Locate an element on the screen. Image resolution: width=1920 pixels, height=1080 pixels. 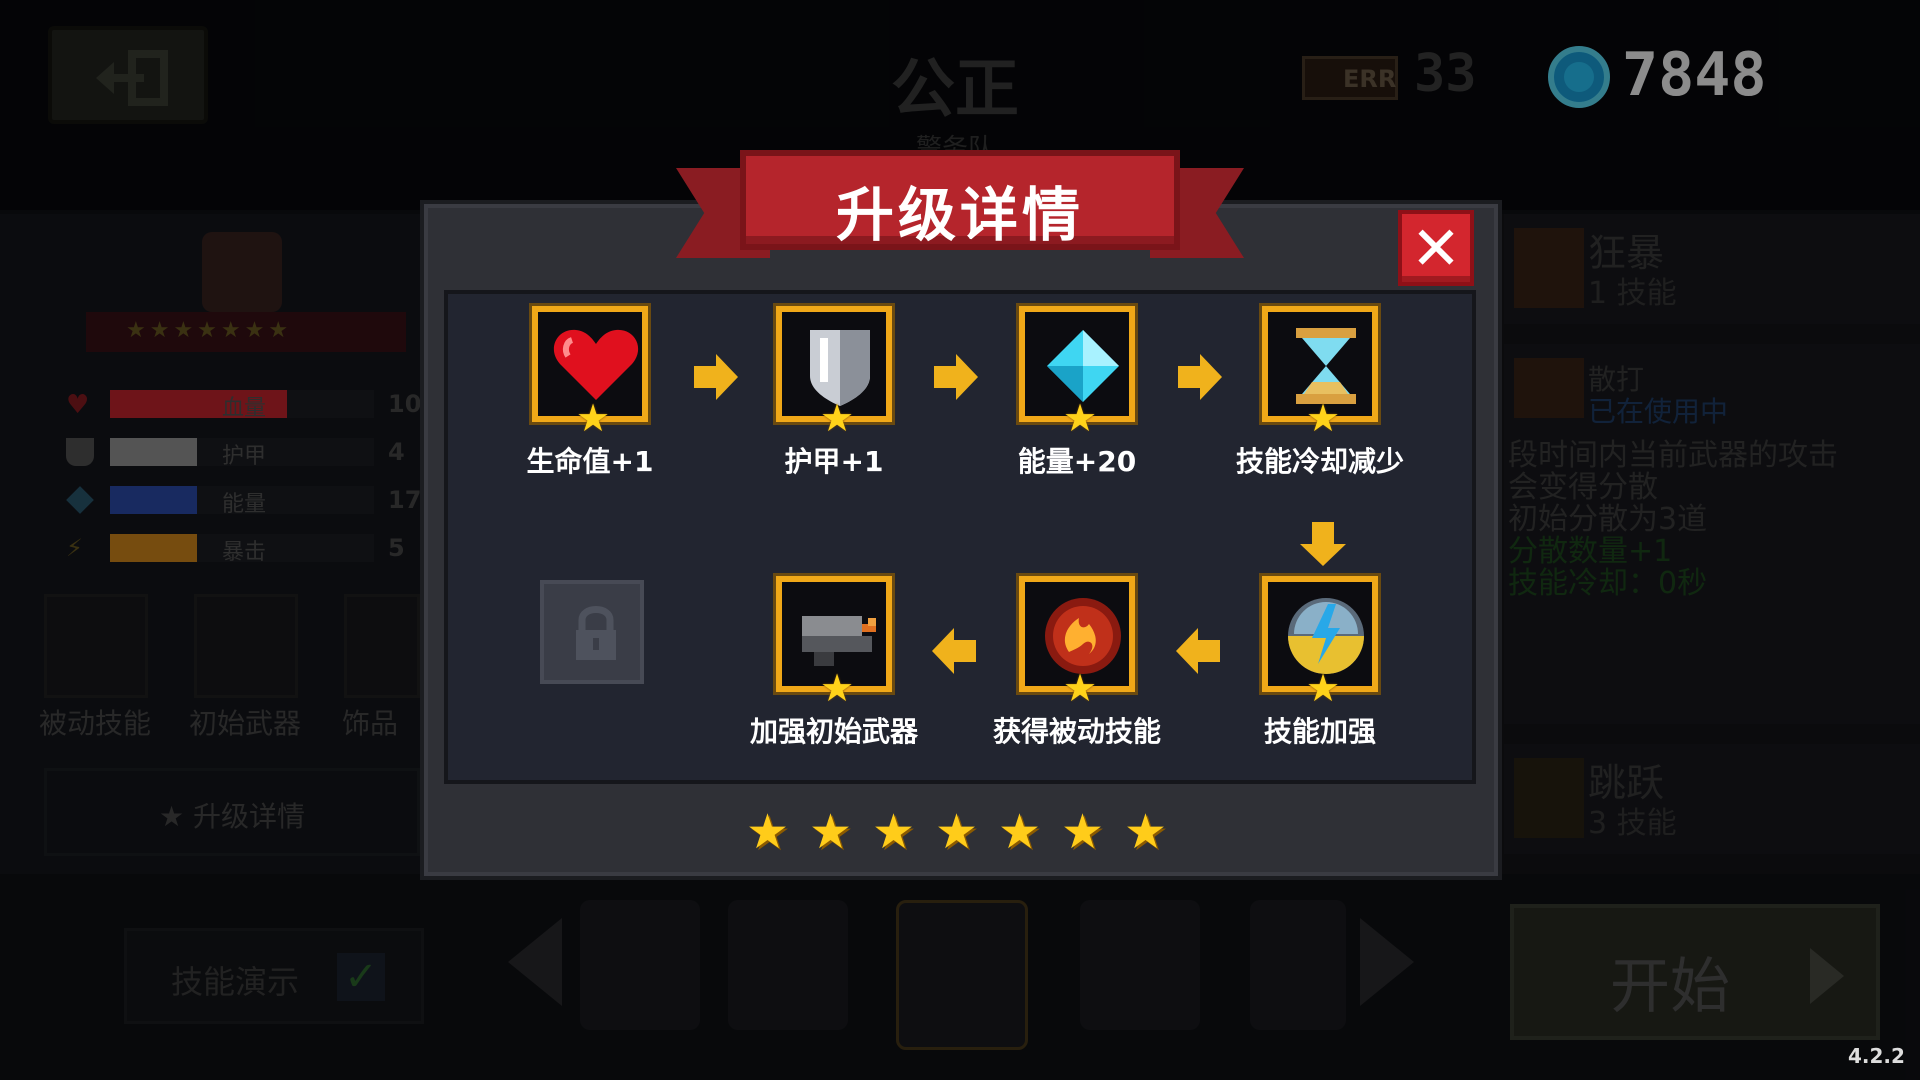
close-button: ✕ is located at coordinates (1436, 248).